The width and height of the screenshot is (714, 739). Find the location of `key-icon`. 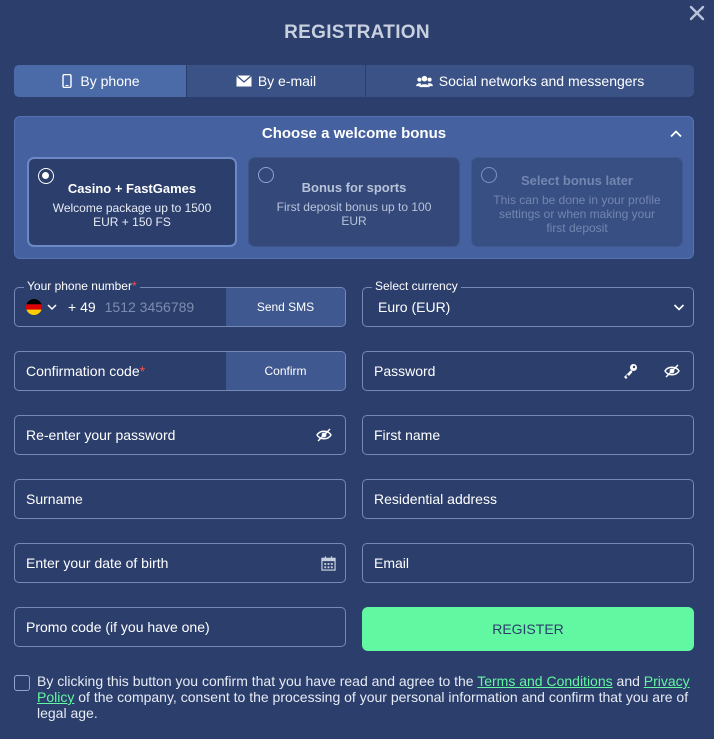

key-icon is located at coordinates (630, 371).